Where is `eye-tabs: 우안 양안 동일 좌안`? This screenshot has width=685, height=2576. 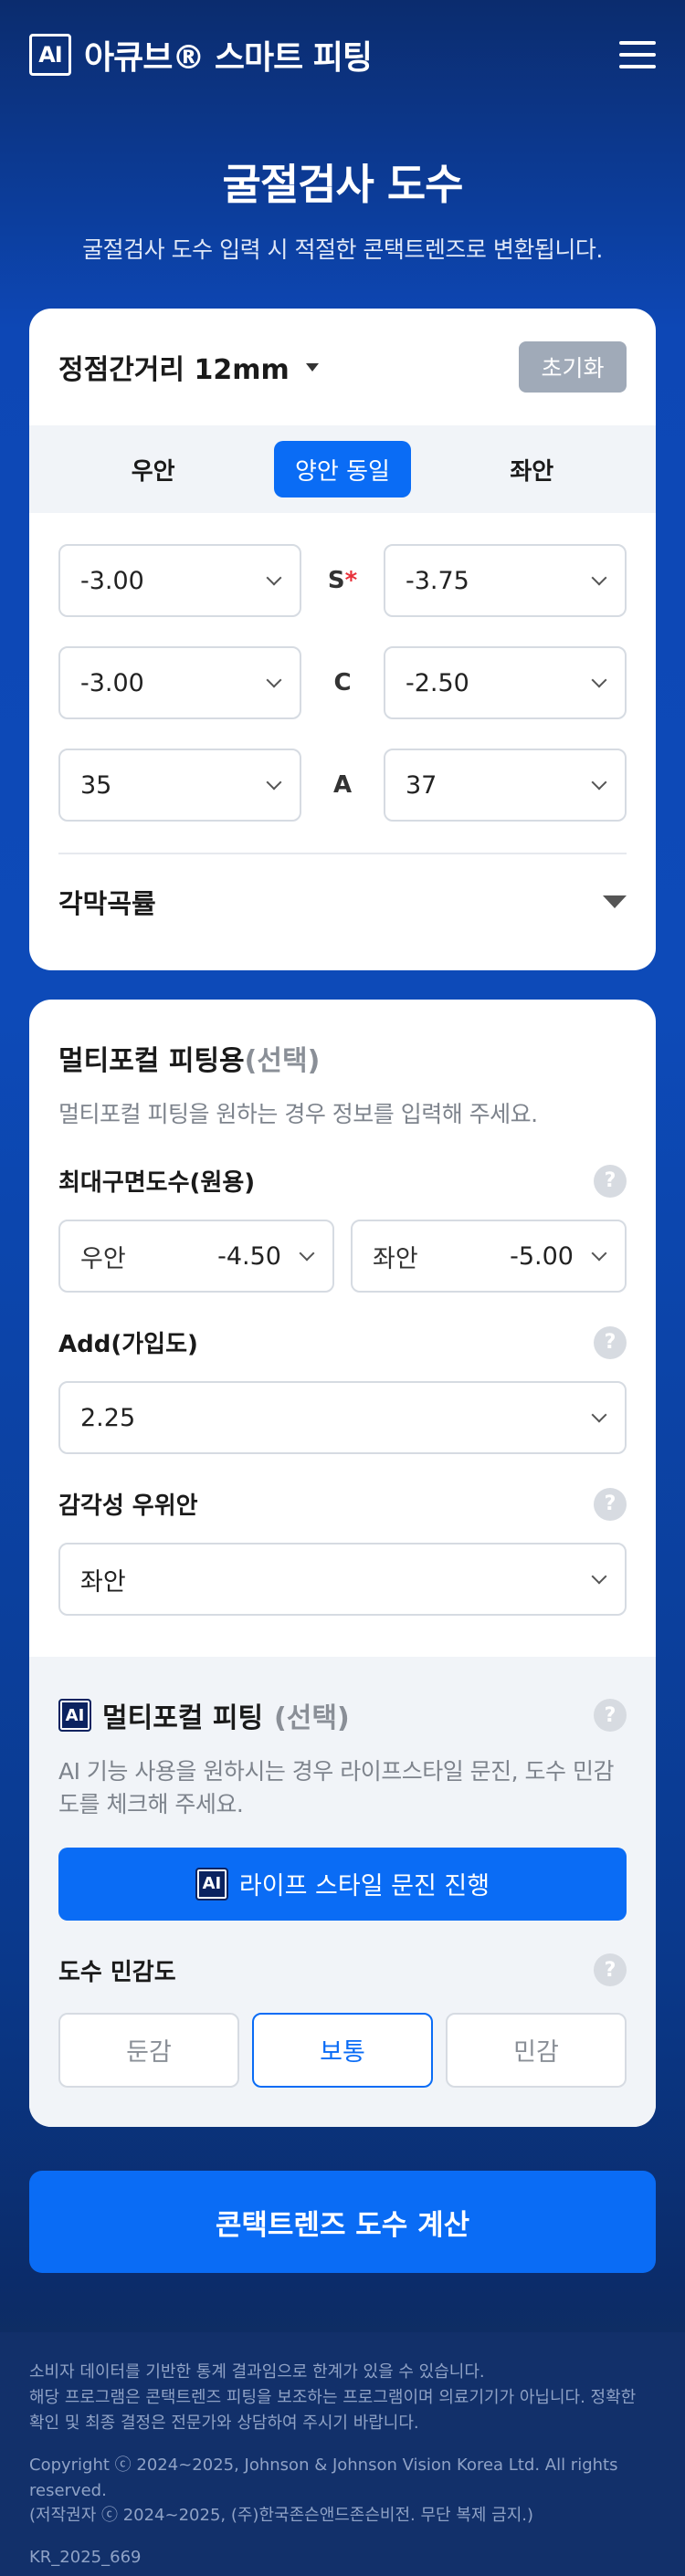 eye-tabs: 우안 양안 동일 좌안 is located at coordinates (342, 469).